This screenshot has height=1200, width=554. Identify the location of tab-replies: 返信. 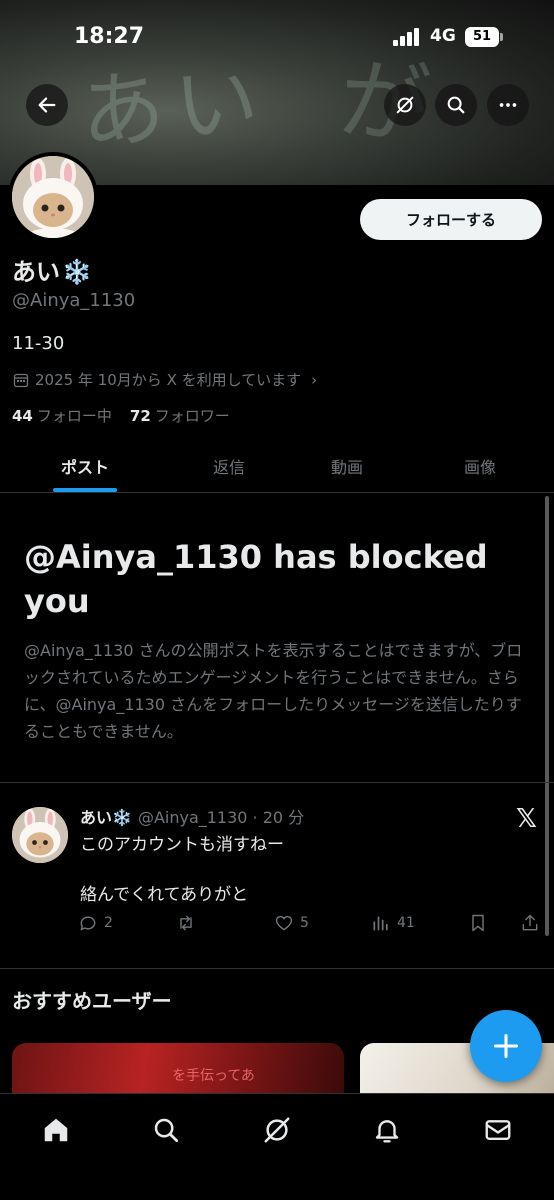
(229, 466).